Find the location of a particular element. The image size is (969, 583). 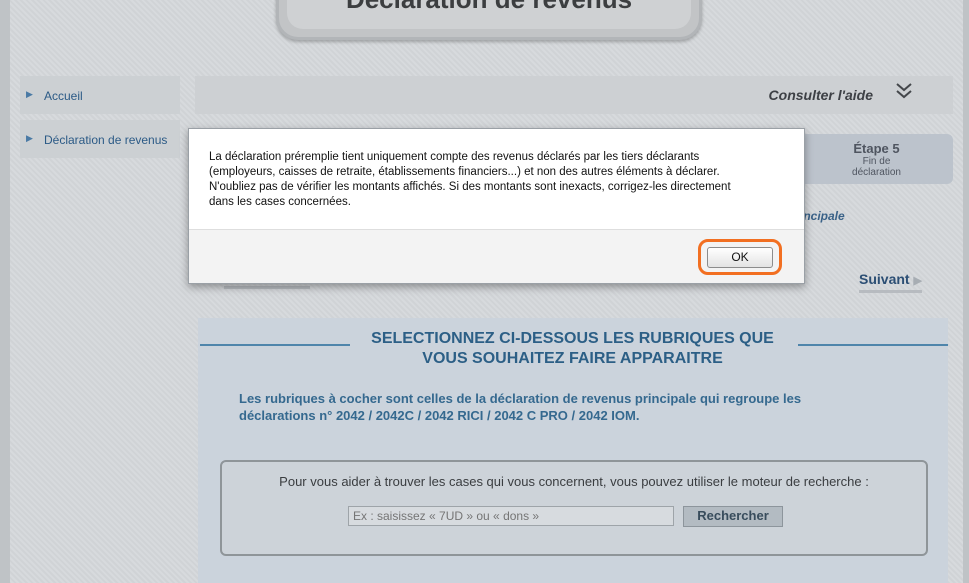

sidebar-item-accueil: ▶ Accueil is located at coordinates (100, 95).